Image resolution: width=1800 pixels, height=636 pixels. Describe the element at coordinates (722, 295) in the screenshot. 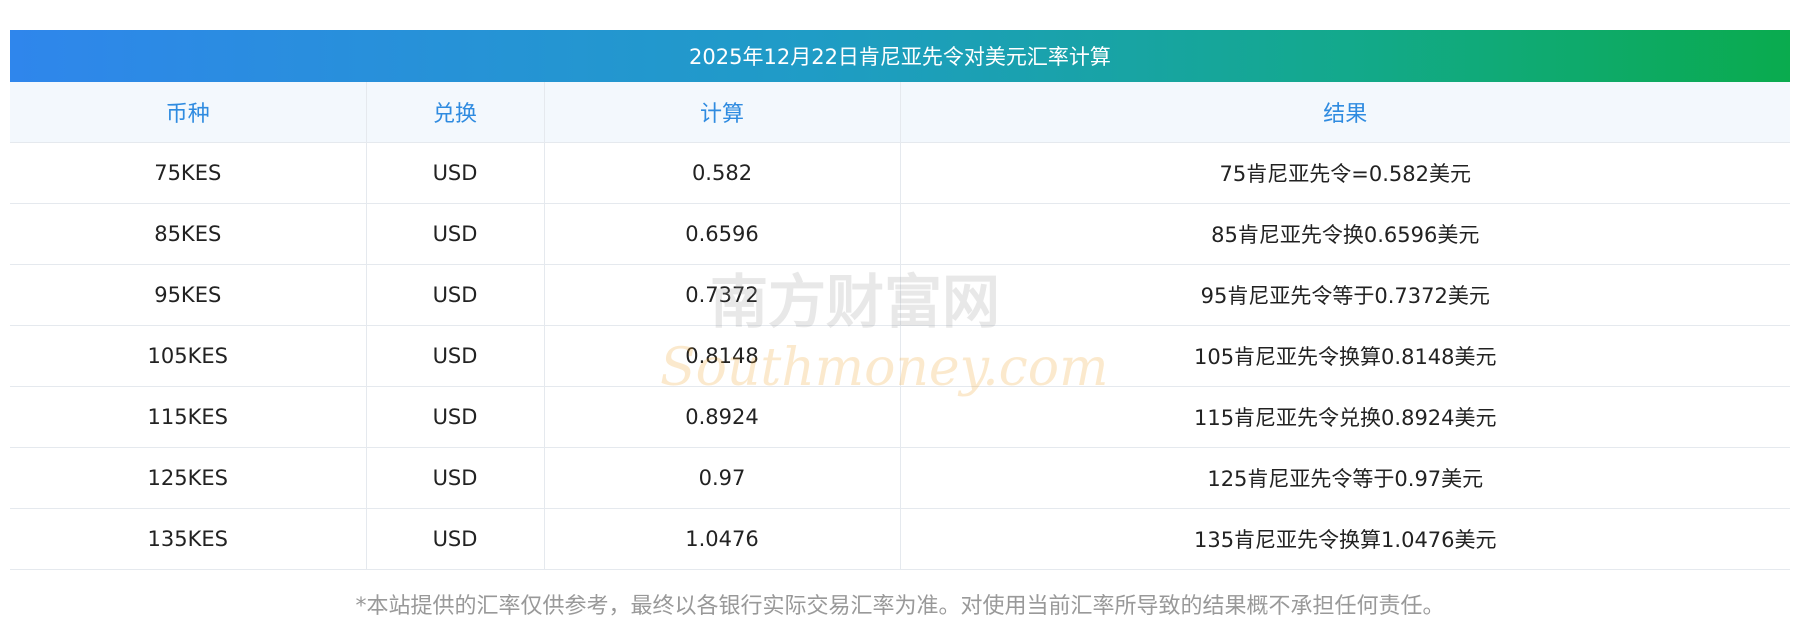

I see `cell-calc: 0.7372` at that location.